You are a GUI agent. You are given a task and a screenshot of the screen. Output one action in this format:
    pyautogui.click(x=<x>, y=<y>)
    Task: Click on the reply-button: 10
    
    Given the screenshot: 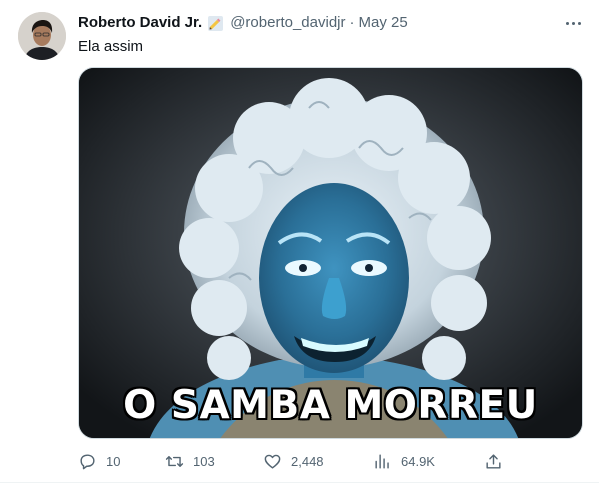 What is the action you would take?
    pyautogui.click(x=99, y=461)
    